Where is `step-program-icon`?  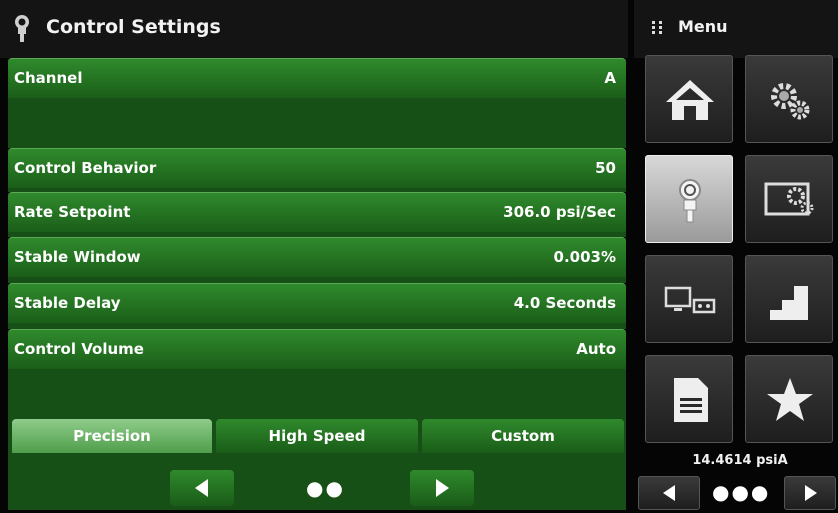
step-program-icon is located at coordinates (789, 303).